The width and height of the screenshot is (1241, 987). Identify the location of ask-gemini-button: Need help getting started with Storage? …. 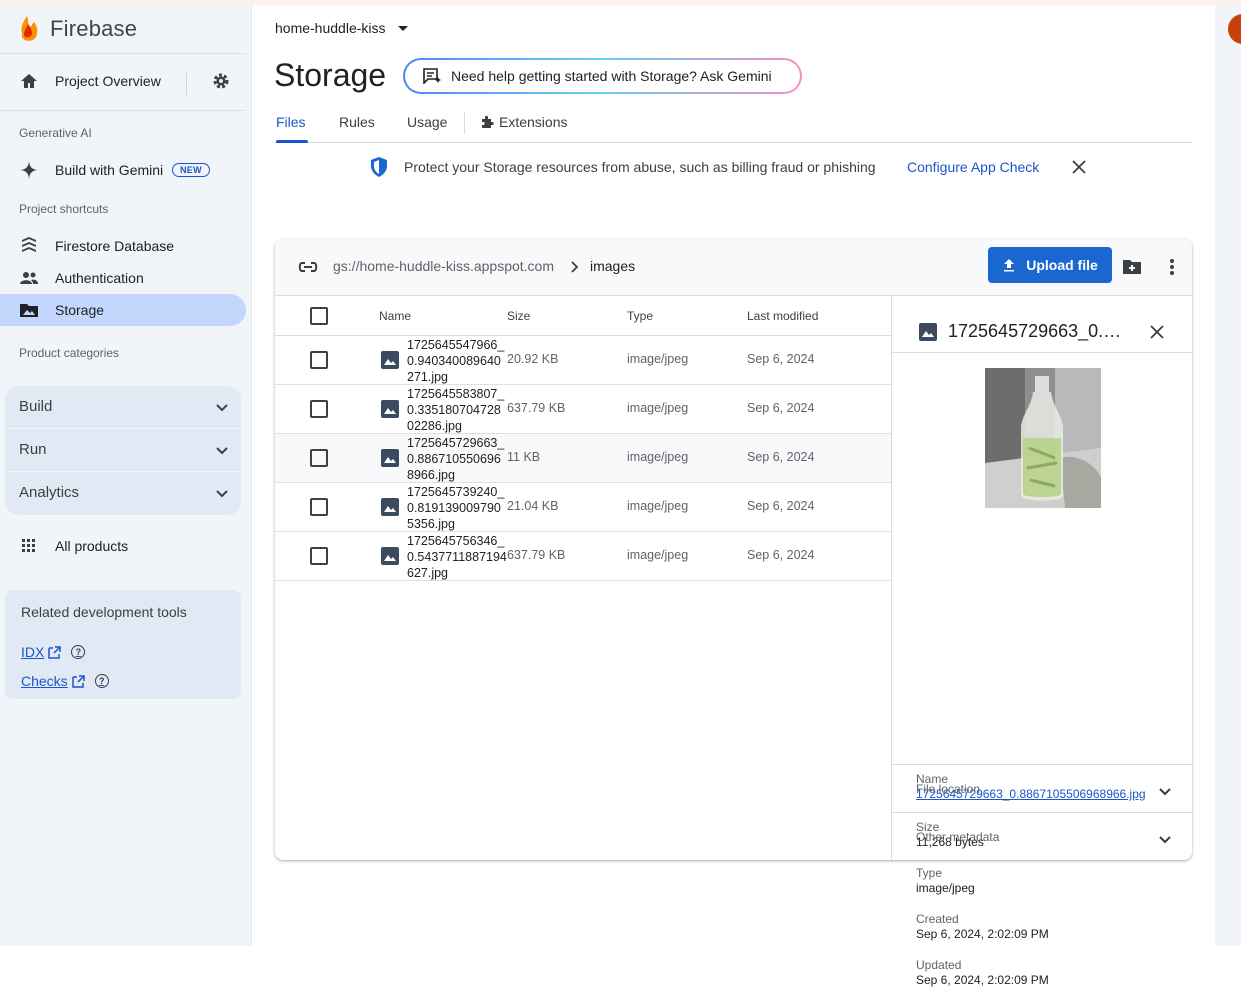
(602, 76).